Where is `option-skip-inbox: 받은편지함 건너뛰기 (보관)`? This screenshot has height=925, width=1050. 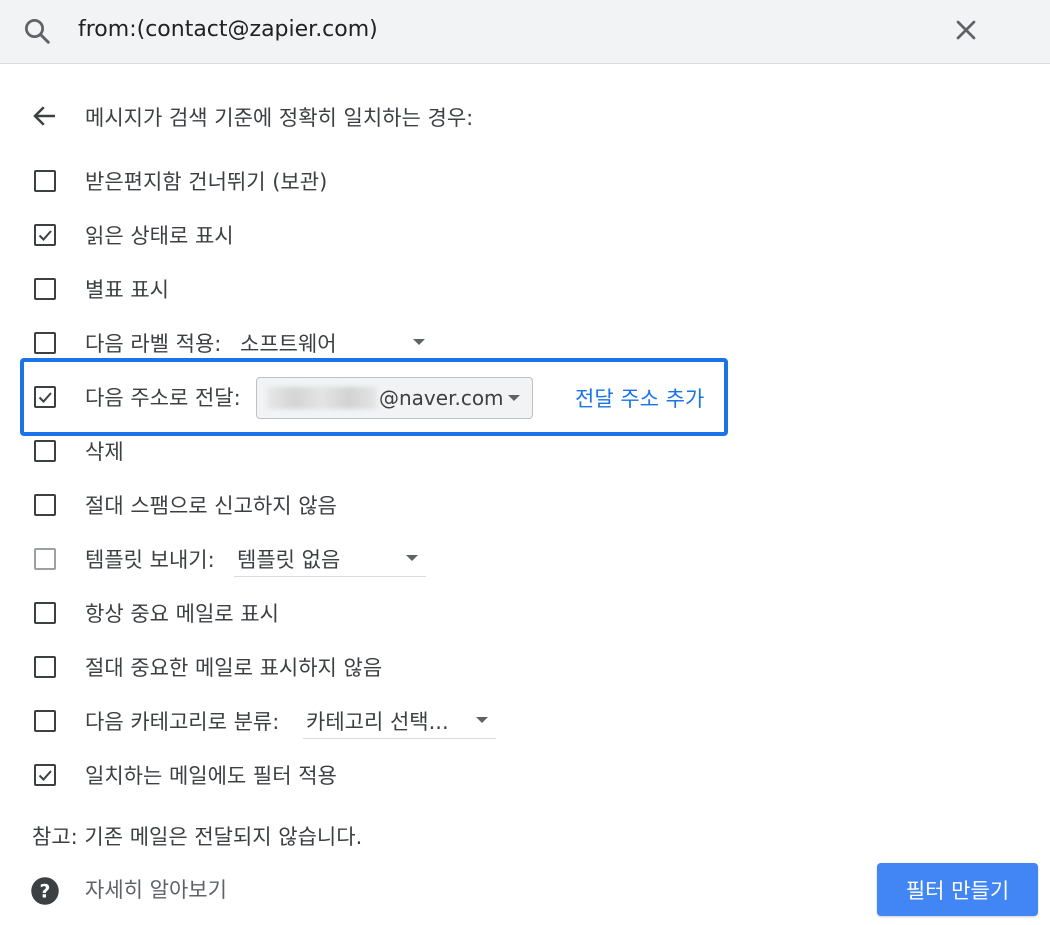
option-skip-inbox: 받은편지함 건너뛰기 (보관) is located at coordinates (380, 182).